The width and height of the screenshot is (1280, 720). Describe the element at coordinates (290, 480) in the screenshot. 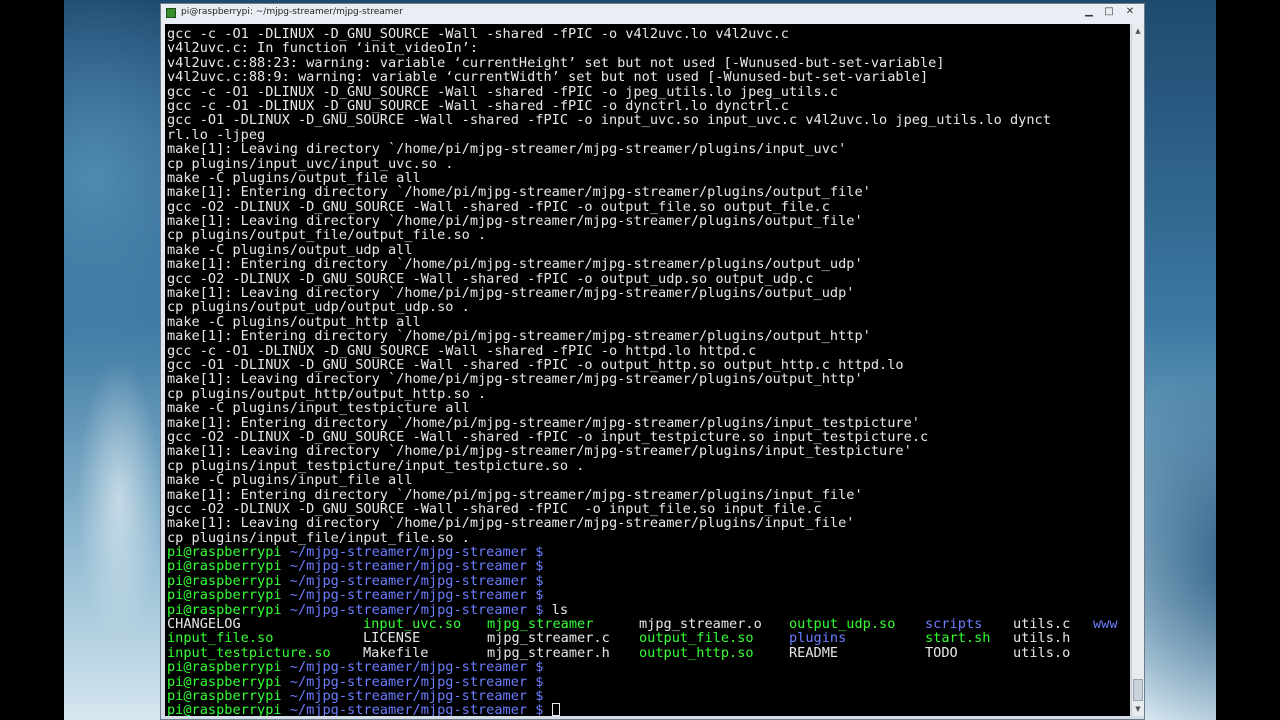

I see `terminal-output-line: make -C plugins/input_file all` at that location.